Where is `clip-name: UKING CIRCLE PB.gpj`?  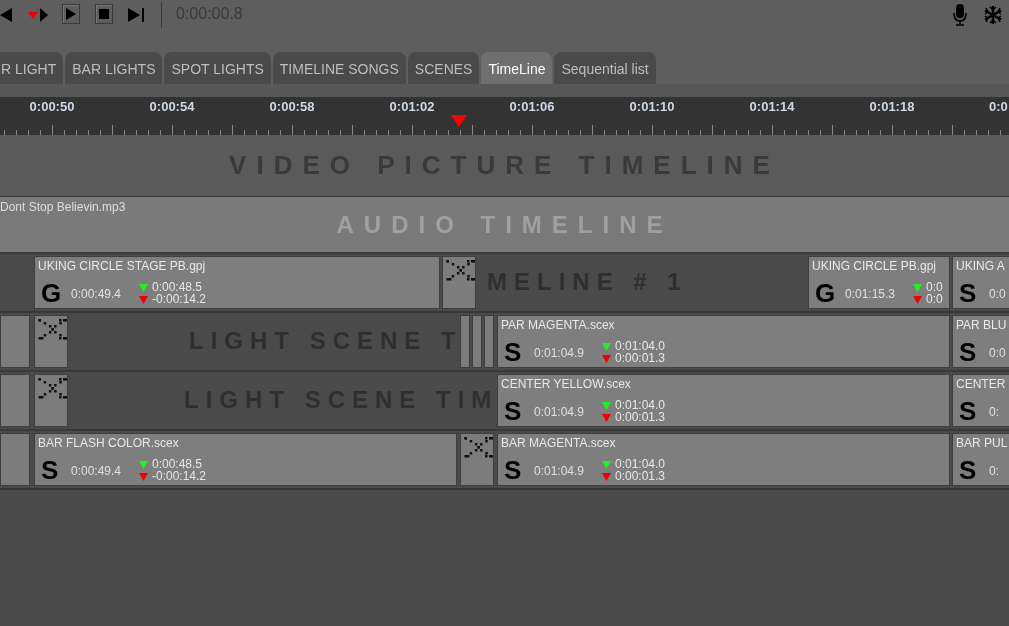 clip-name: UKING CIRCLE PB.gpj is located at coordinates (874, 266).